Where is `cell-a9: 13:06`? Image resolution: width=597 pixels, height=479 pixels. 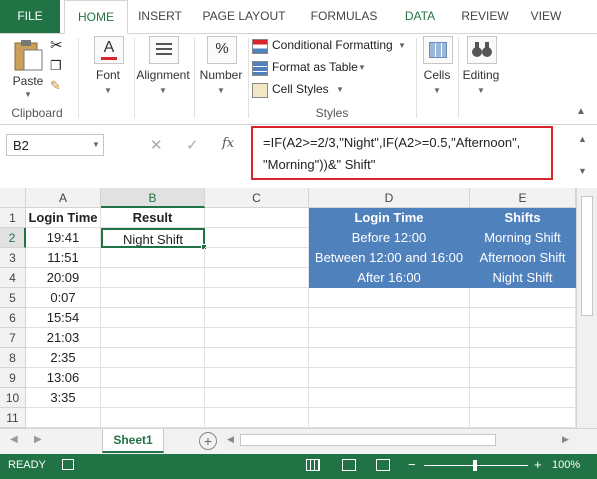
cell-a9: 13:06 is located at coordinates (63, 378).